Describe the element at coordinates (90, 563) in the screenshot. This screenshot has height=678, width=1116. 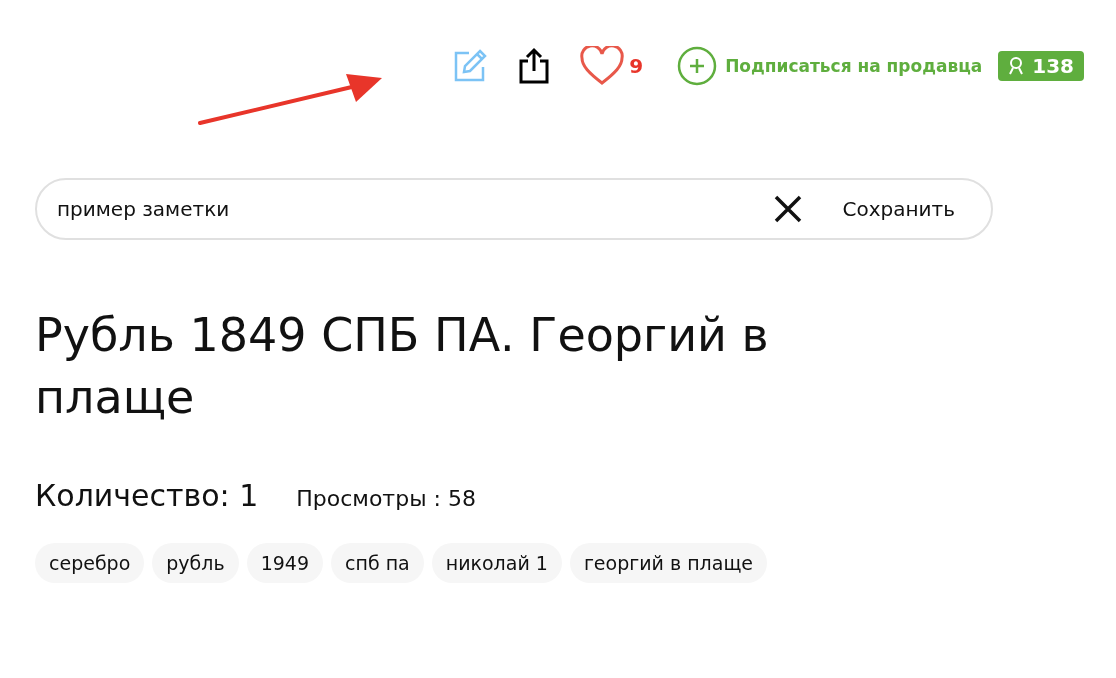
I see `tag-chip: серебро` at that location.